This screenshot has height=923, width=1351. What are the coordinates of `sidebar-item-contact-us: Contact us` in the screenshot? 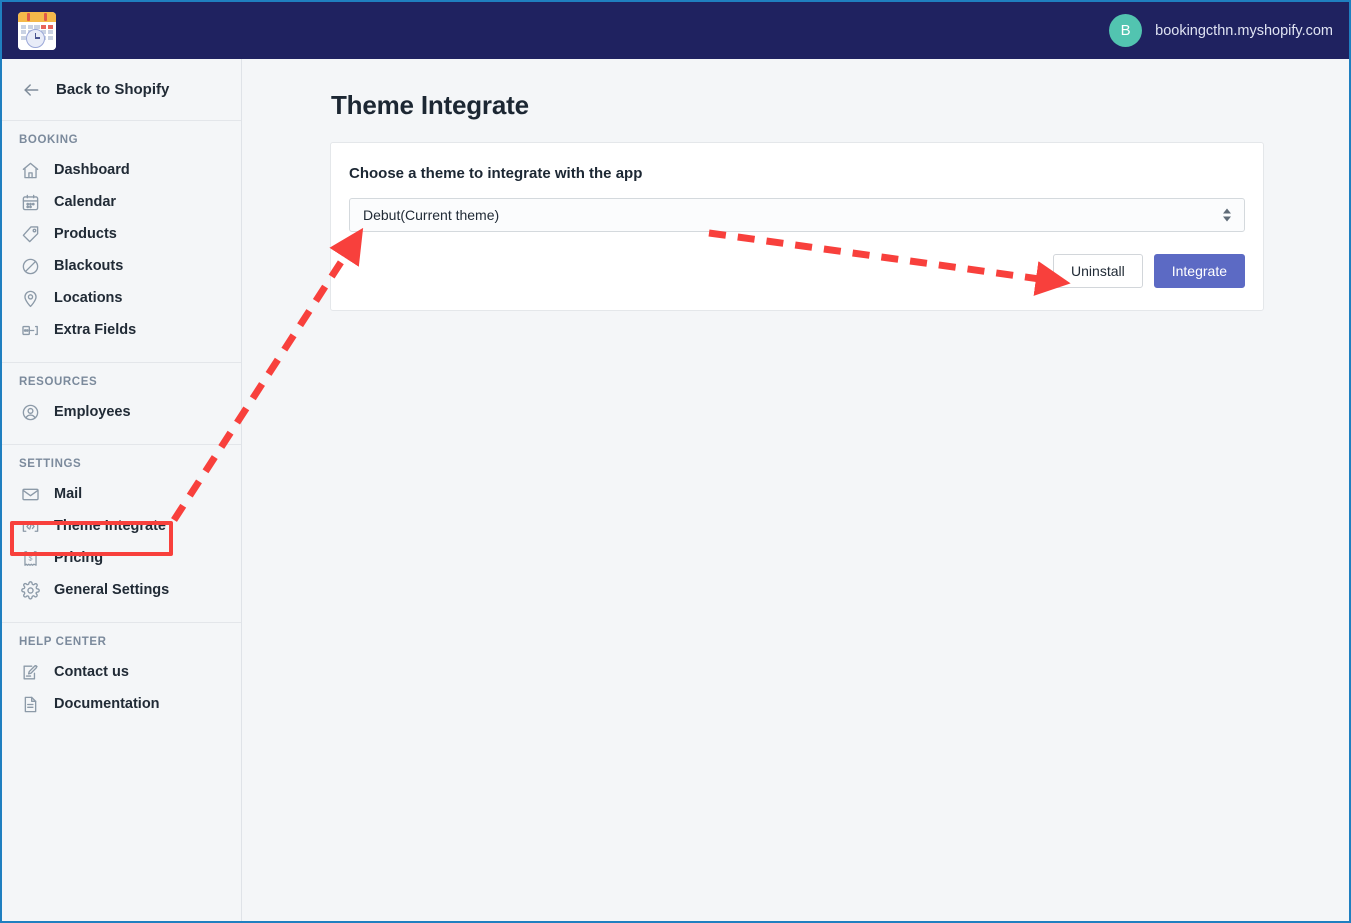 It's located at (121, 672).